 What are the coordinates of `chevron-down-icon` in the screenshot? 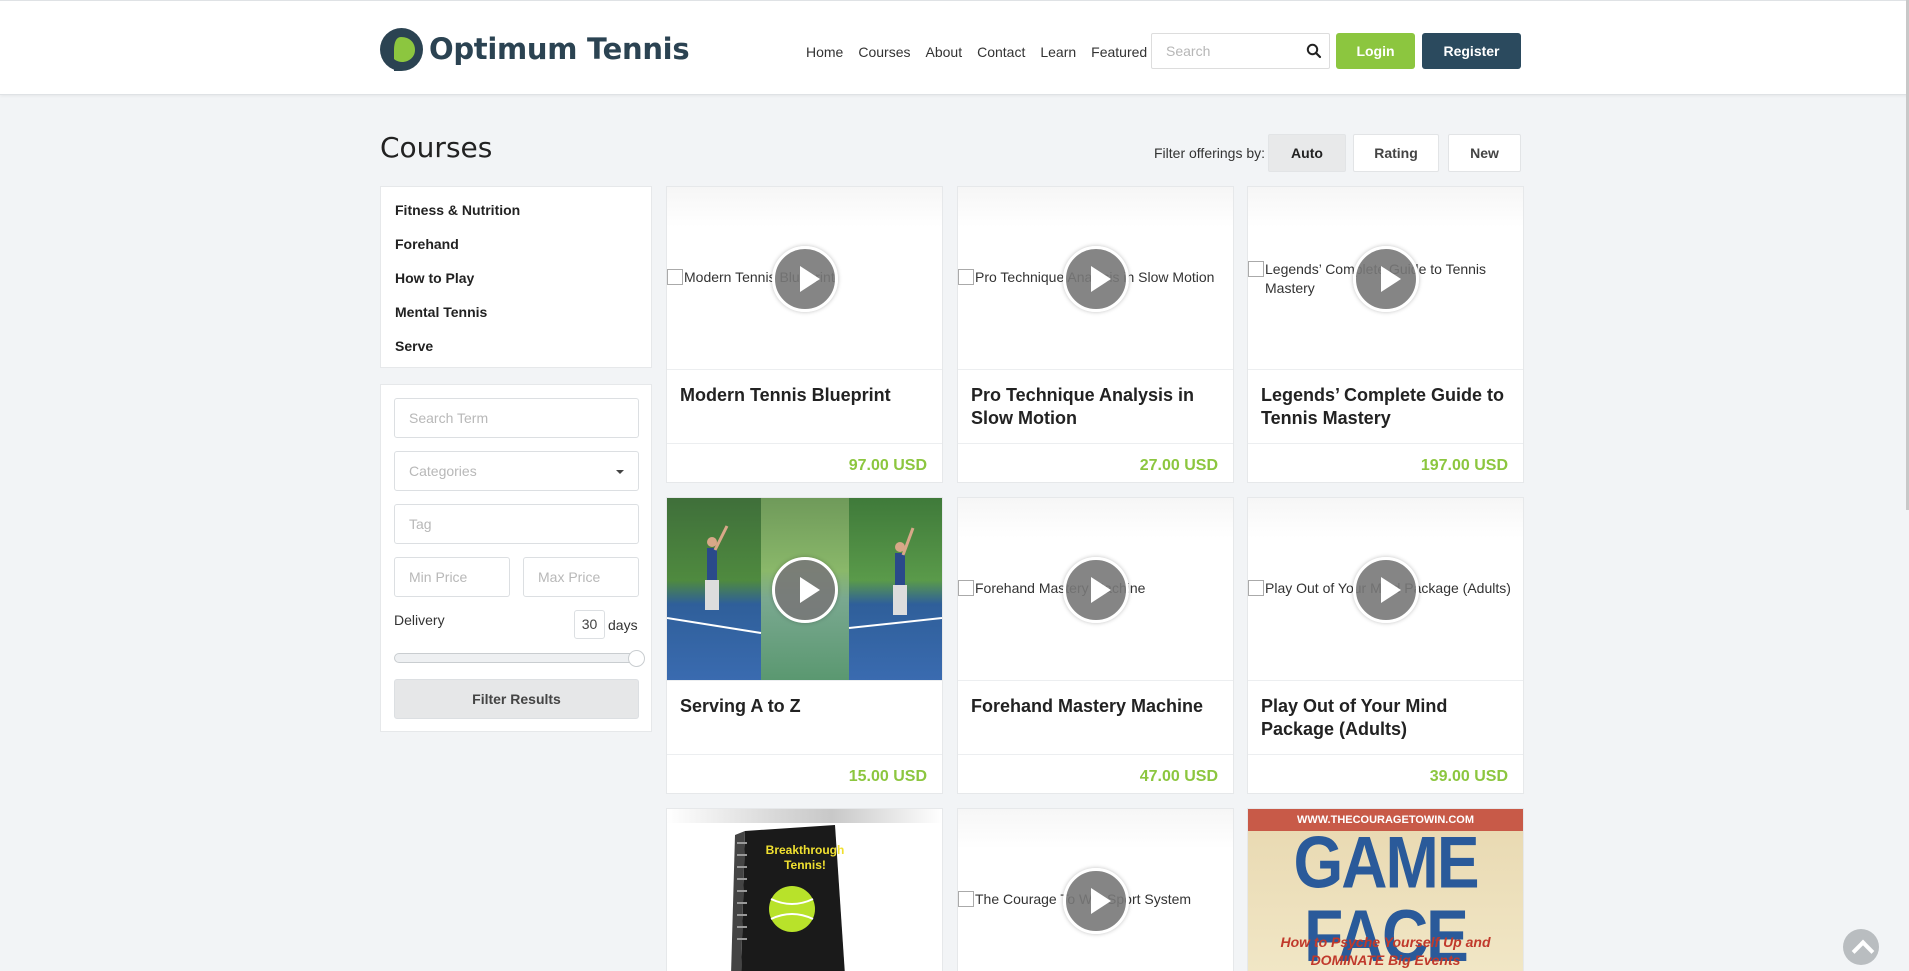 It's located at (620, 472).